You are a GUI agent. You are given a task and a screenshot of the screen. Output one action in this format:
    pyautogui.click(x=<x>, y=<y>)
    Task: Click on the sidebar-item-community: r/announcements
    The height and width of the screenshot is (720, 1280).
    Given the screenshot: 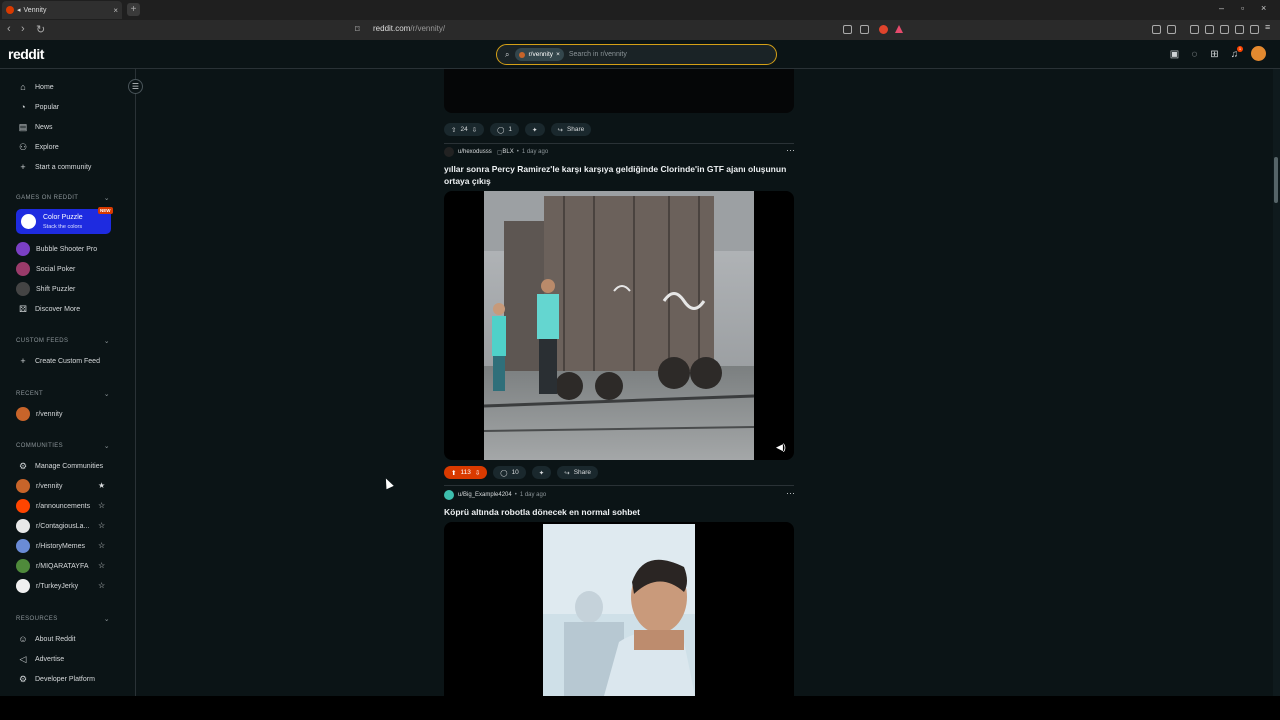 What is the action you would take?
    pyautogui.click(x=53, y=506)
    